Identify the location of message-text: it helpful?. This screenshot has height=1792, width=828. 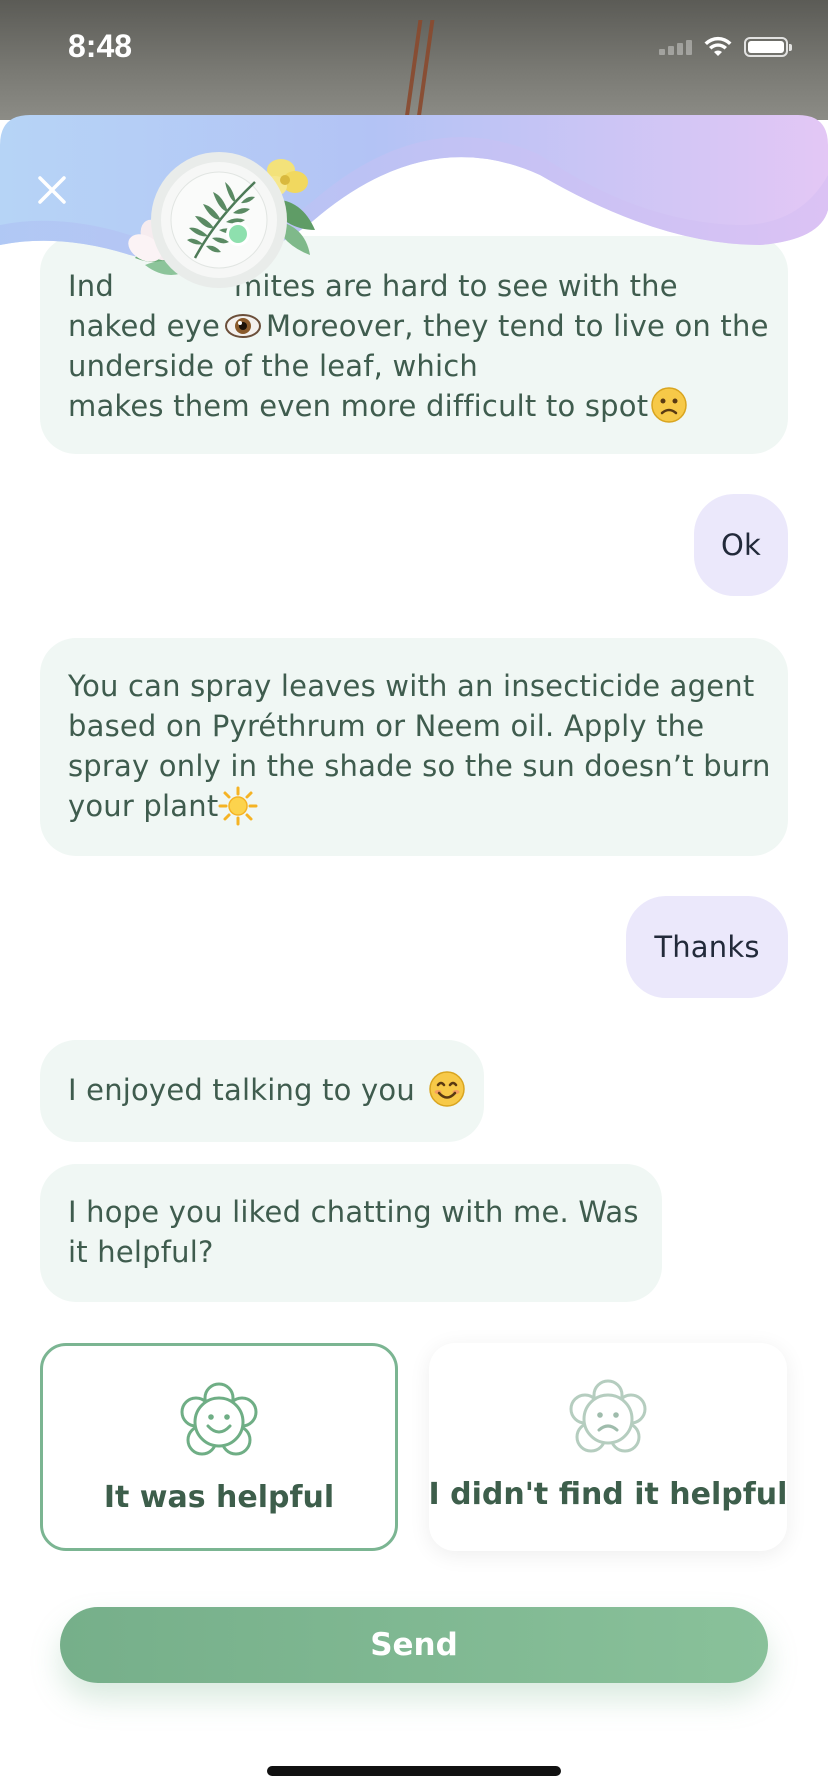
(141, 1252).